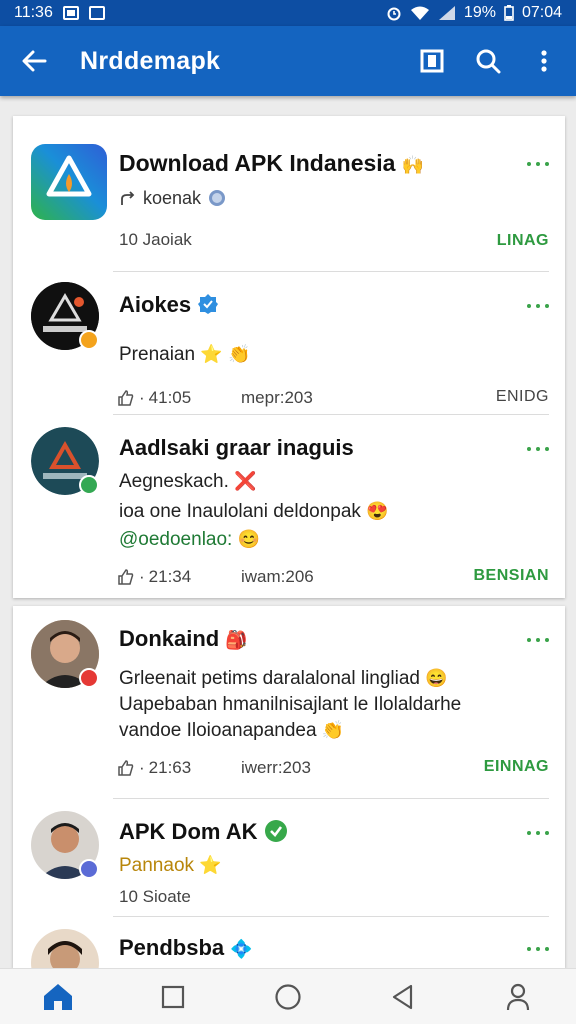 The height and width of the screenshot is (1024, 576). I want to click on list-item: APK Dom AK Pannaok ⭐ 10 Sioate, so click(289, 857).